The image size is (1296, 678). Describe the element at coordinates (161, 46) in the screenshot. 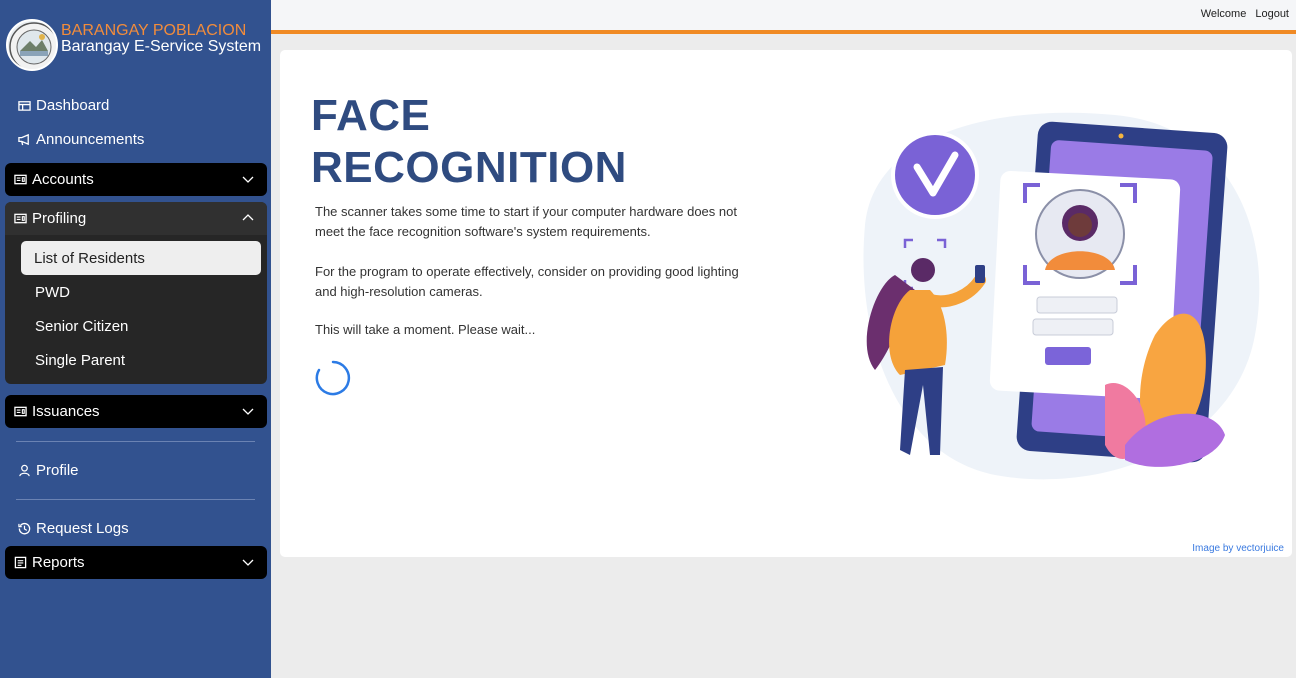

I see `brand-subtitle: Barangay E-Service System` at that location.